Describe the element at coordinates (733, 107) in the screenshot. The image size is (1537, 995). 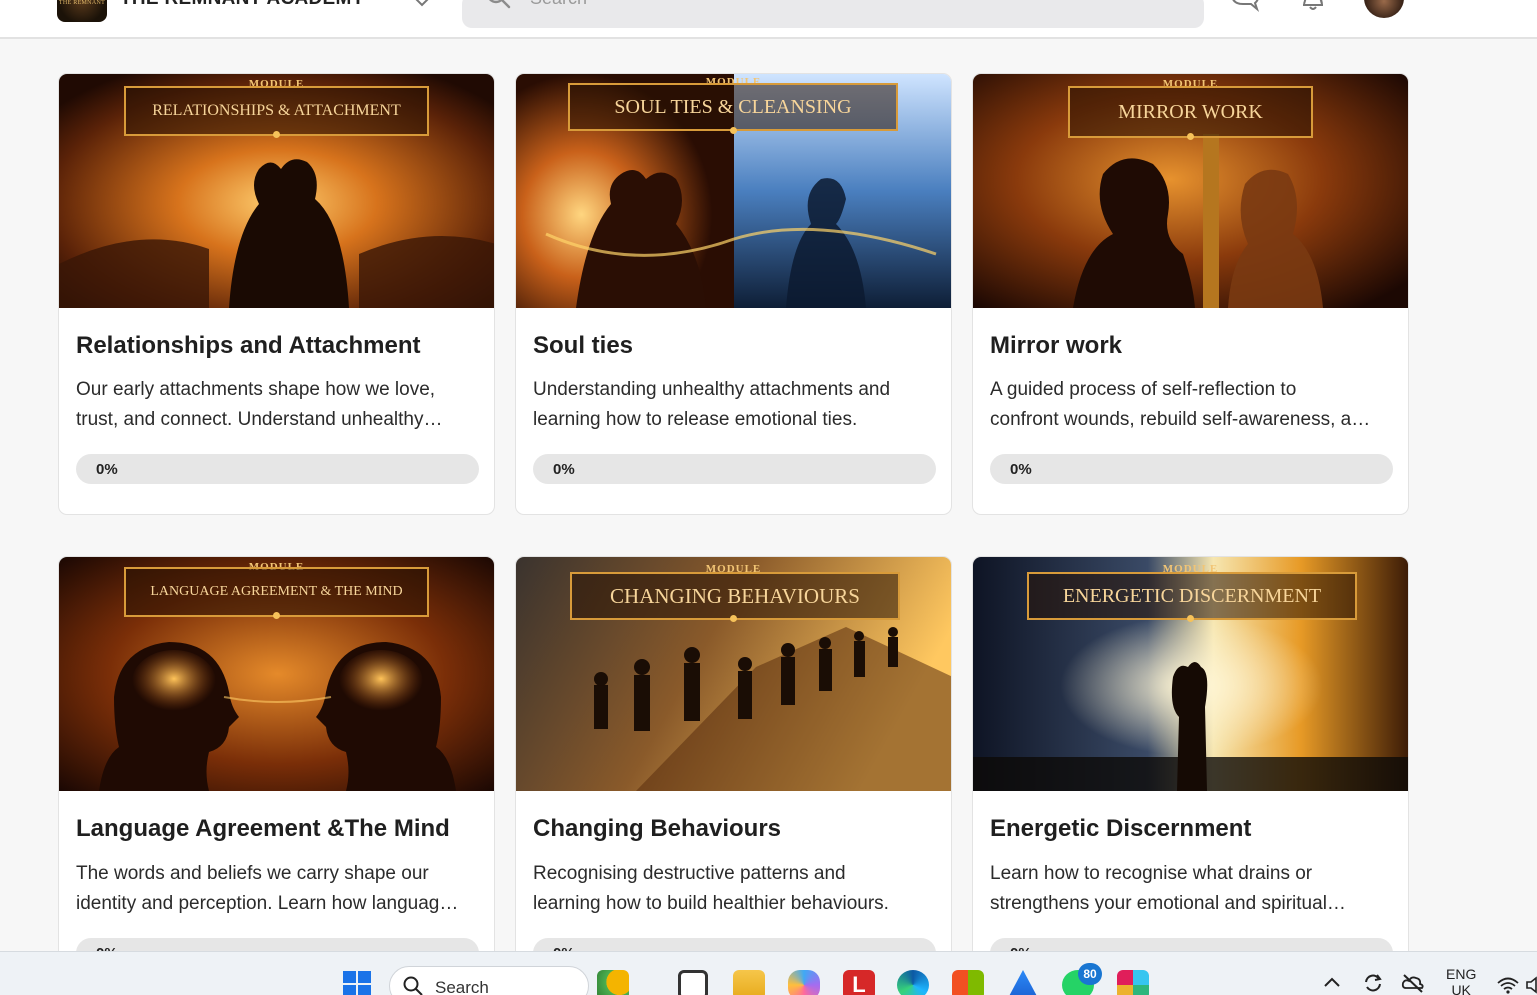
I see `banner-title: SOUL TIES & CLEANSING` at that location.